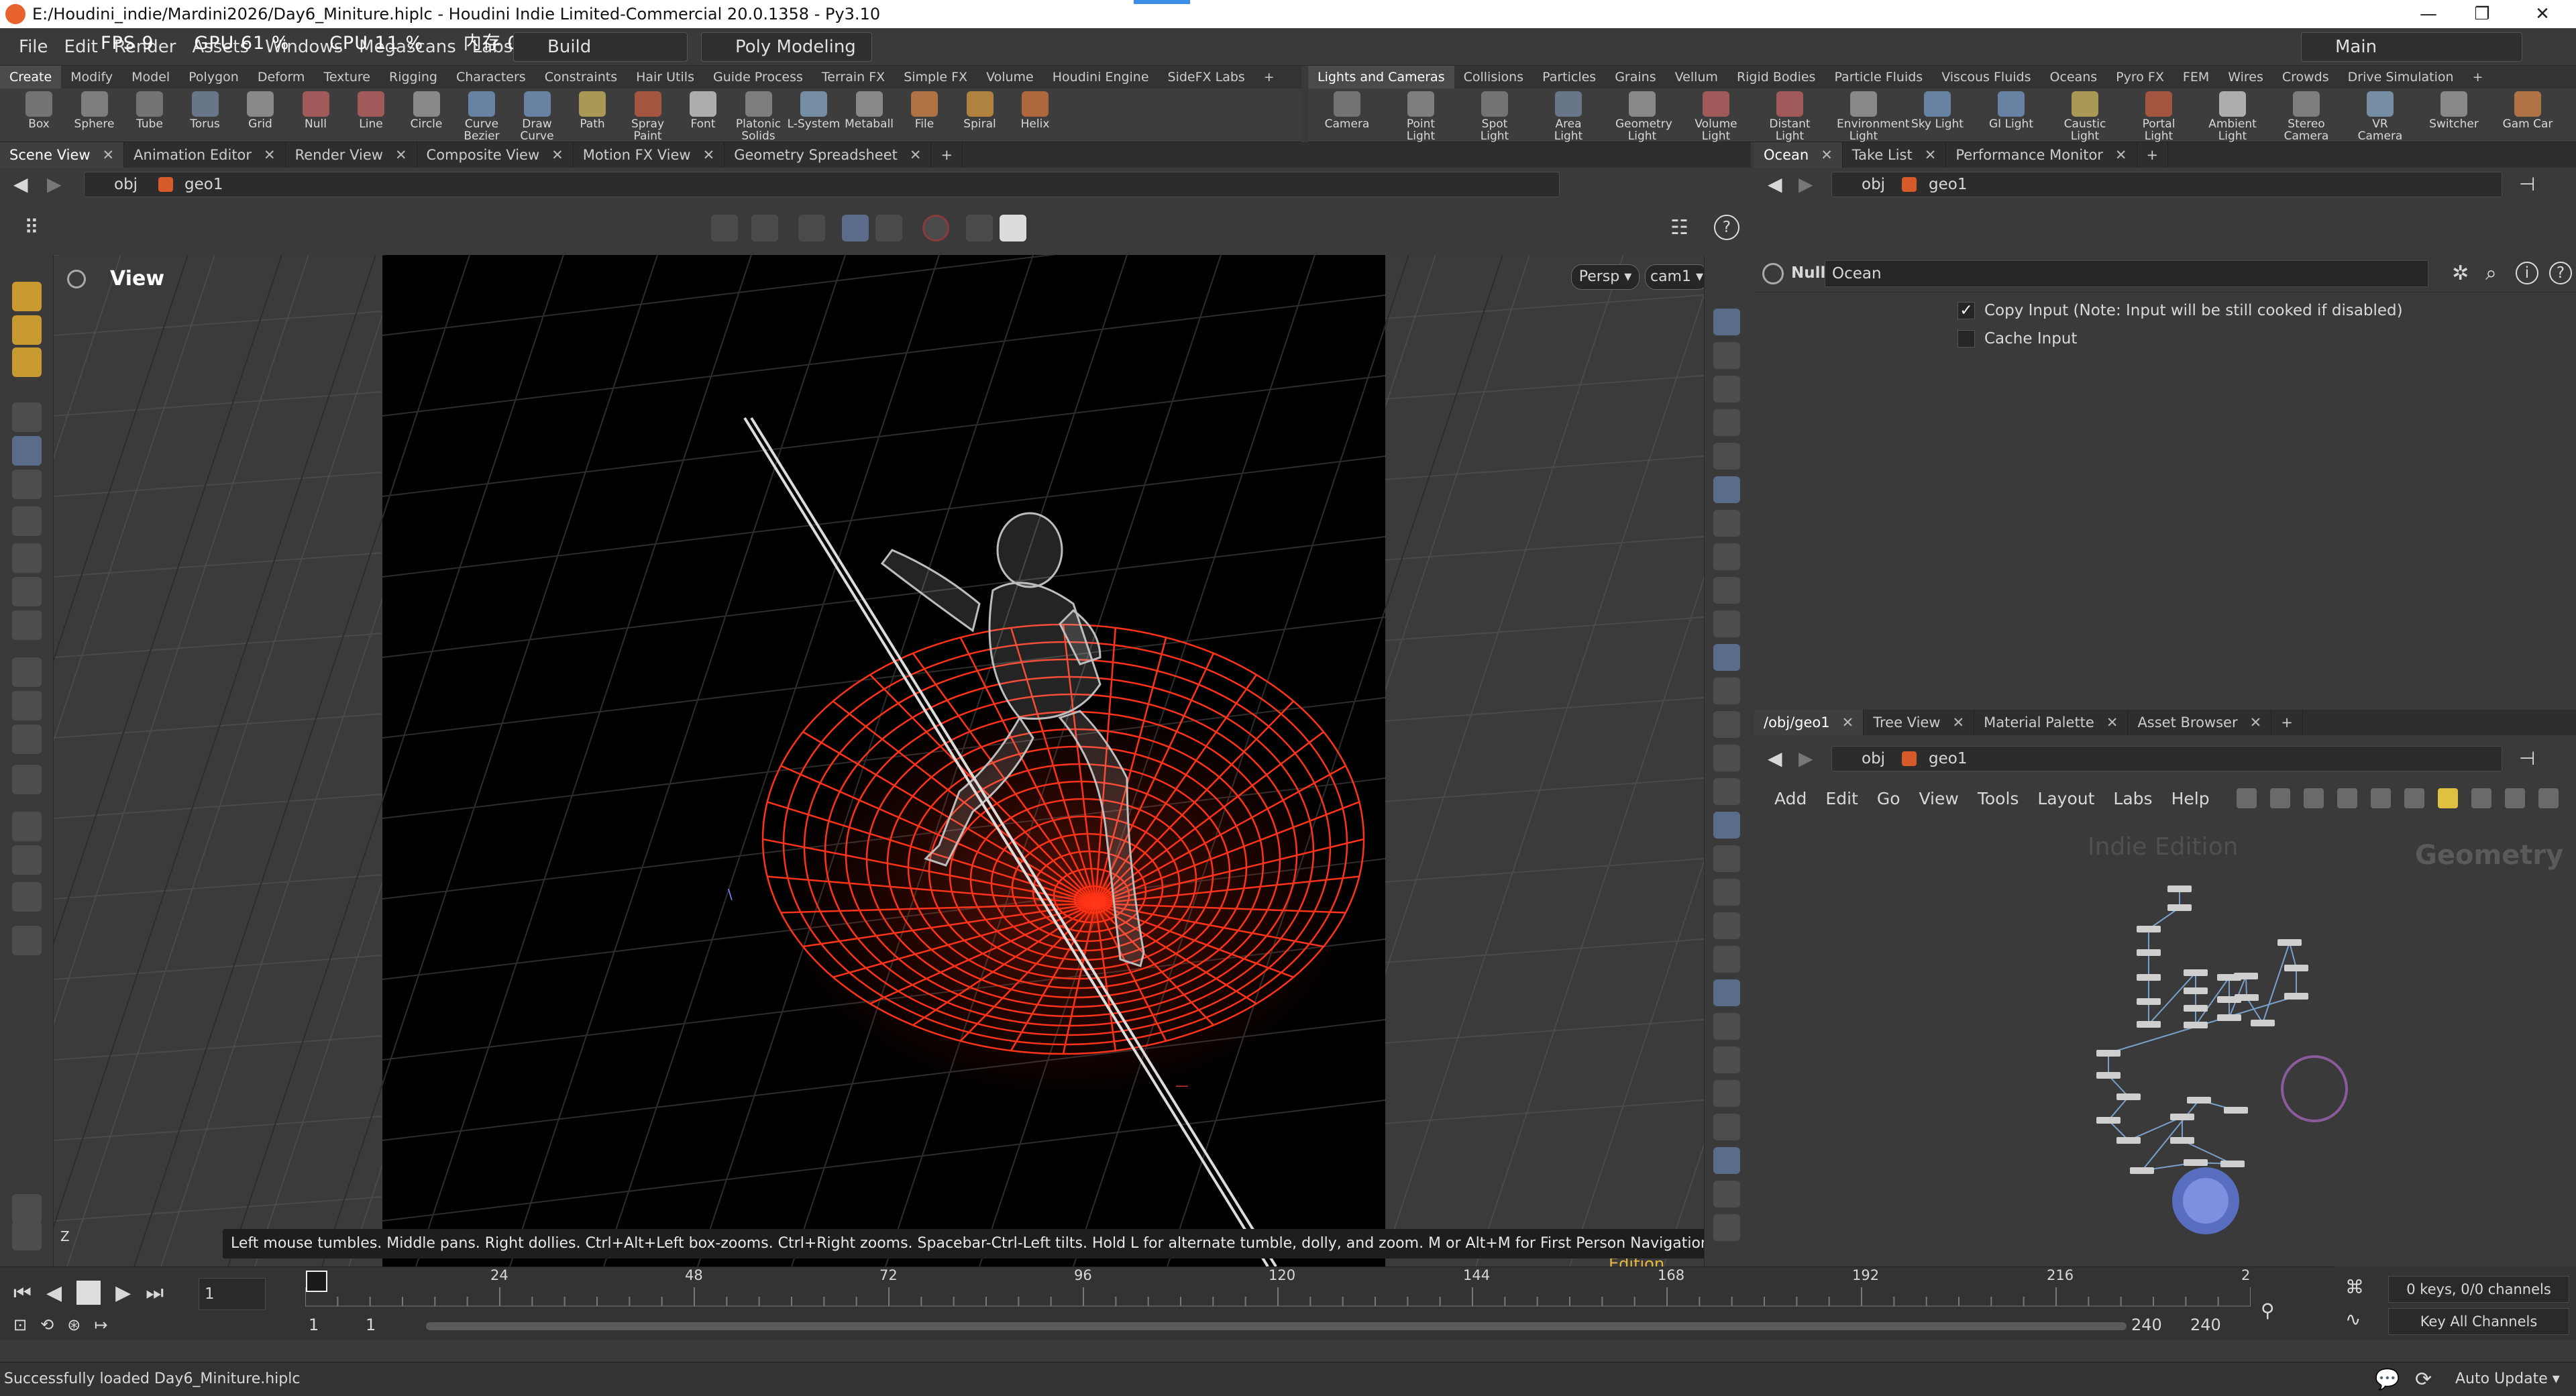  I want to click on shelf-tab-fem: FEM, so click(2196, 77).